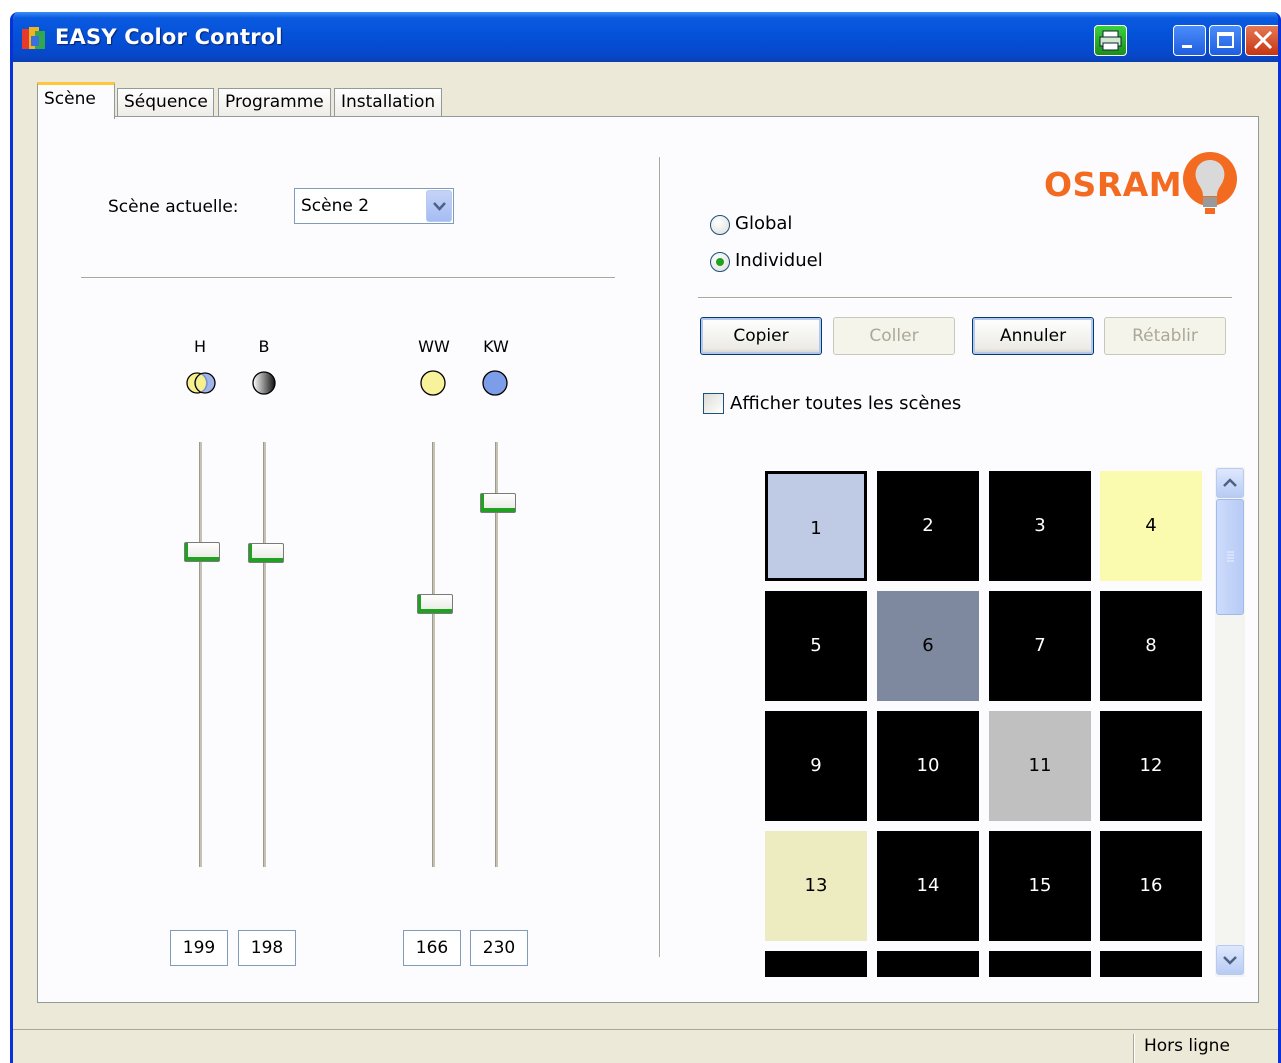 This screenshot has height=1063, width=1281. I want to click on window-title: EASY Color Control, so click(169, 37).